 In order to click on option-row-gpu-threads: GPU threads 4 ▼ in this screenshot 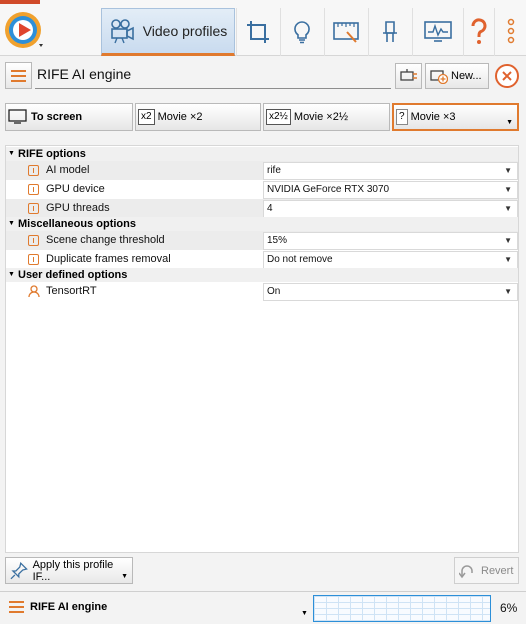, I will do `click(262, 208)`.